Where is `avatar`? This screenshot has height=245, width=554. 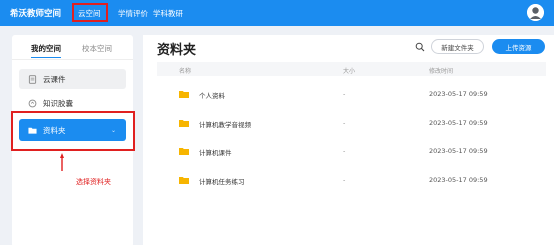
avatar is located at coordinates (535, 12).